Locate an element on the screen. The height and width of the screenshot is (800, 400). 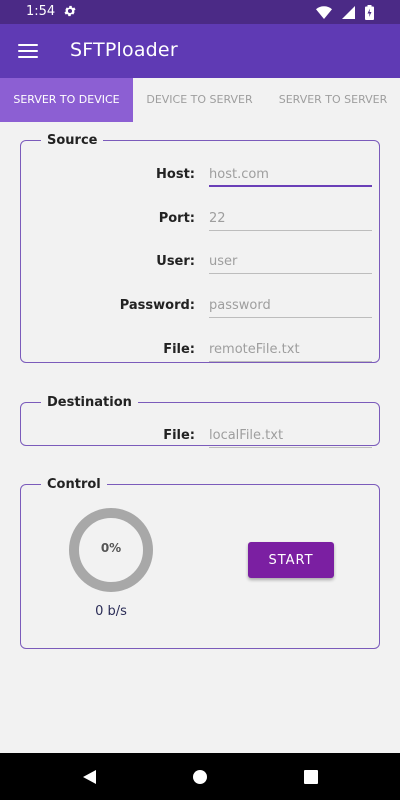
password-label: Password: is located at coordinates (157, 305).